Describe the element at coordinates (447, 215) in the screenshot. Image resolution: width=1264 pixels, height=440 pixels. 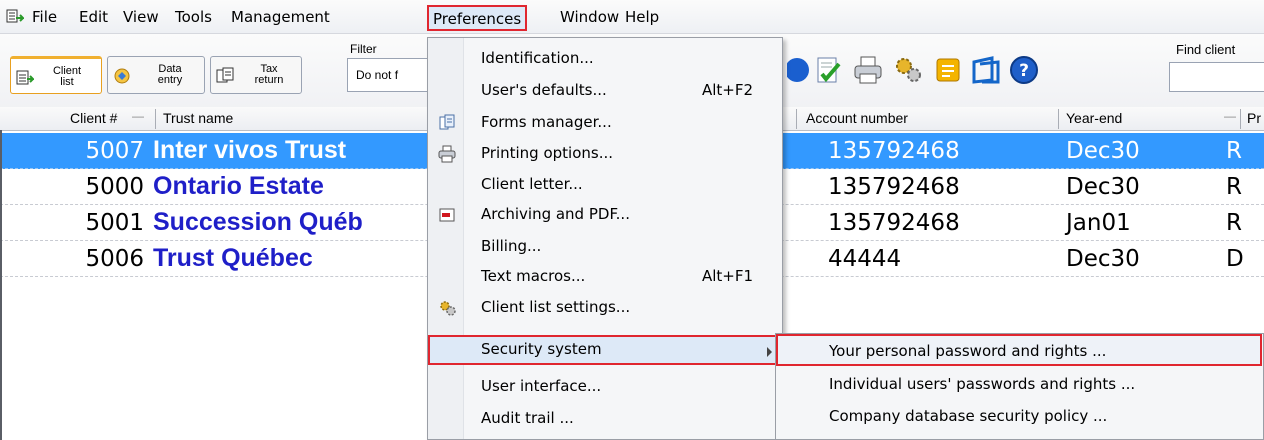
I see `pdf-icon` at that location.